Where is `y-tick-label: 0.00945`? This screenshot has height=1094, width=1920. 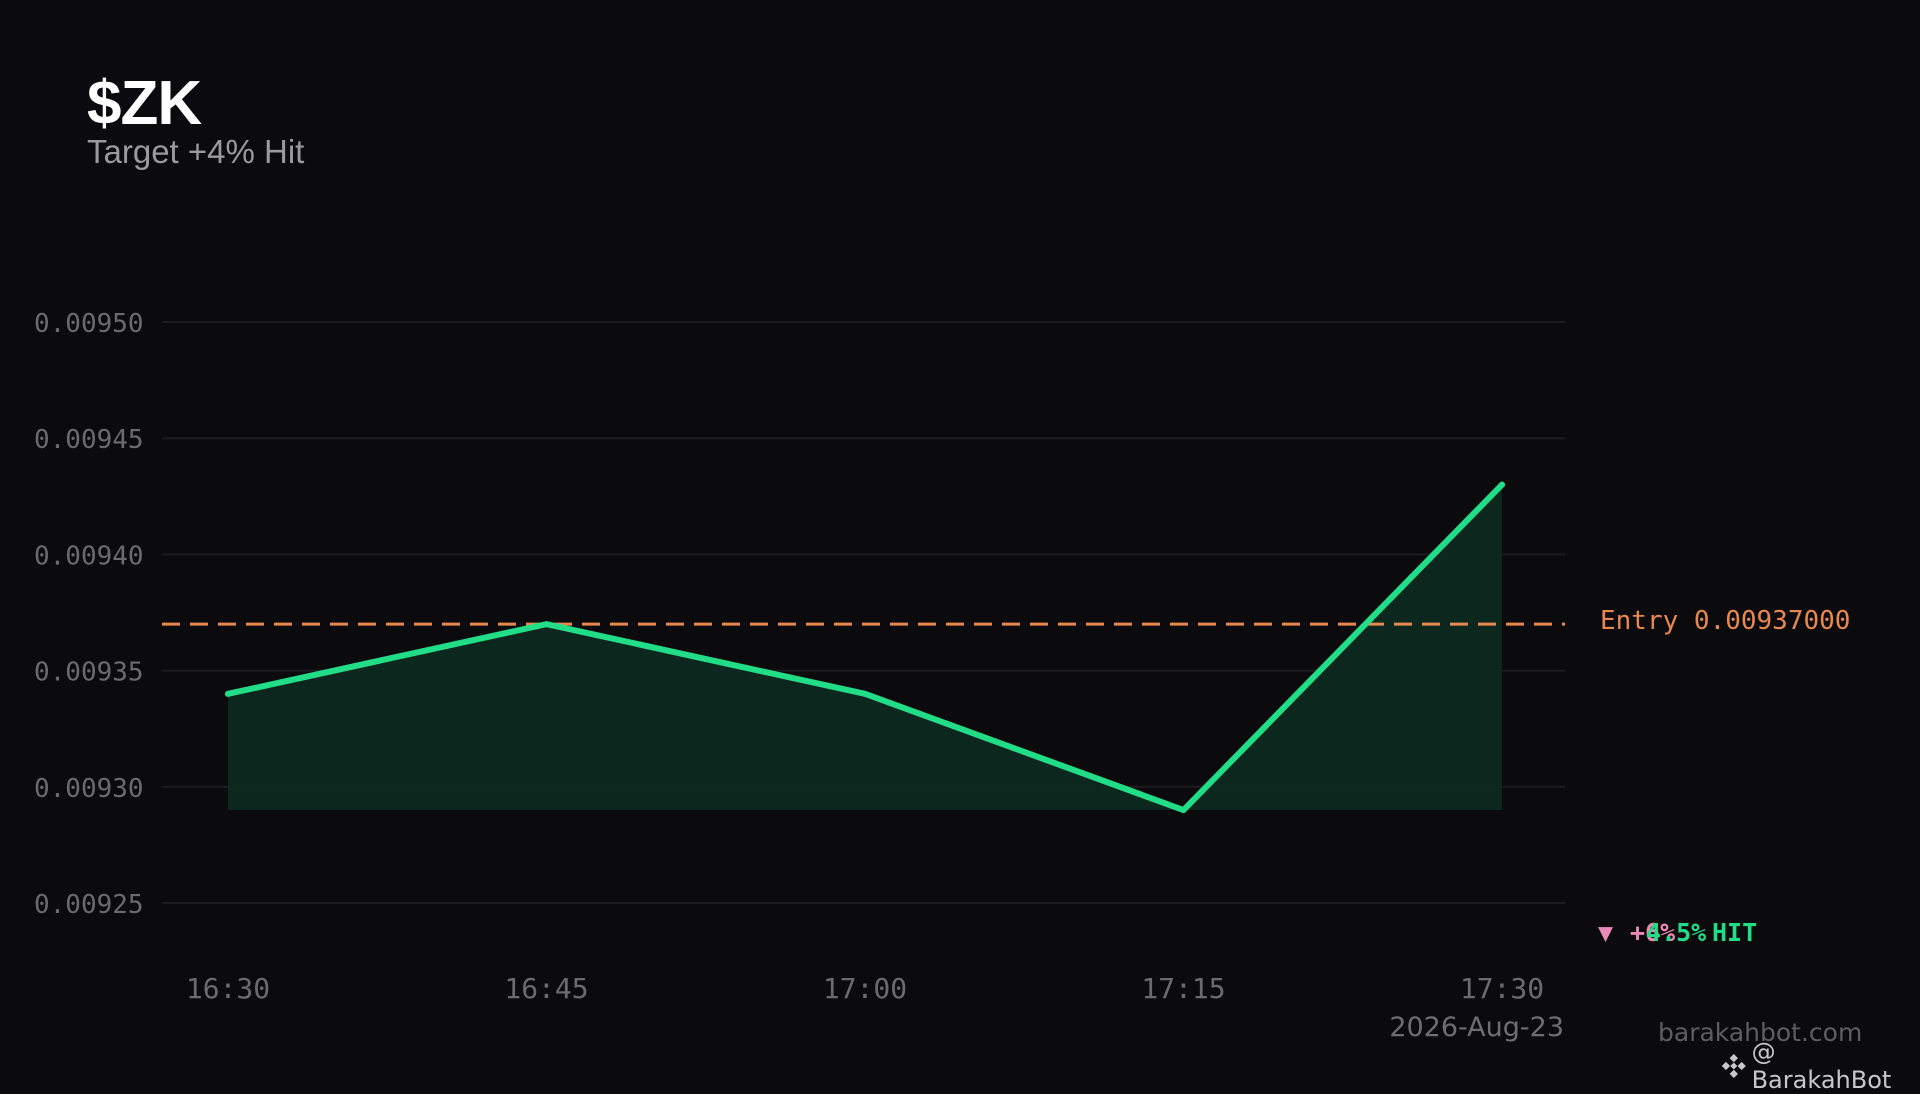
y-tick-label: 0.00945 is located at coordinates (89, 440).